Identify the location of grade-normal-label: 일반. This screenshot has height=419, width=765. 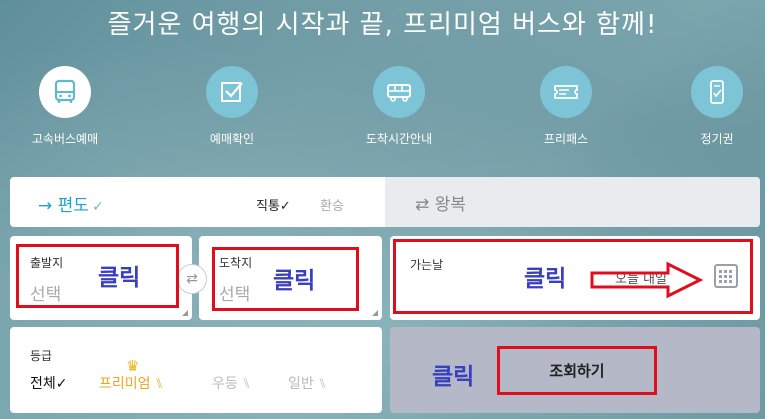
(301, 384).